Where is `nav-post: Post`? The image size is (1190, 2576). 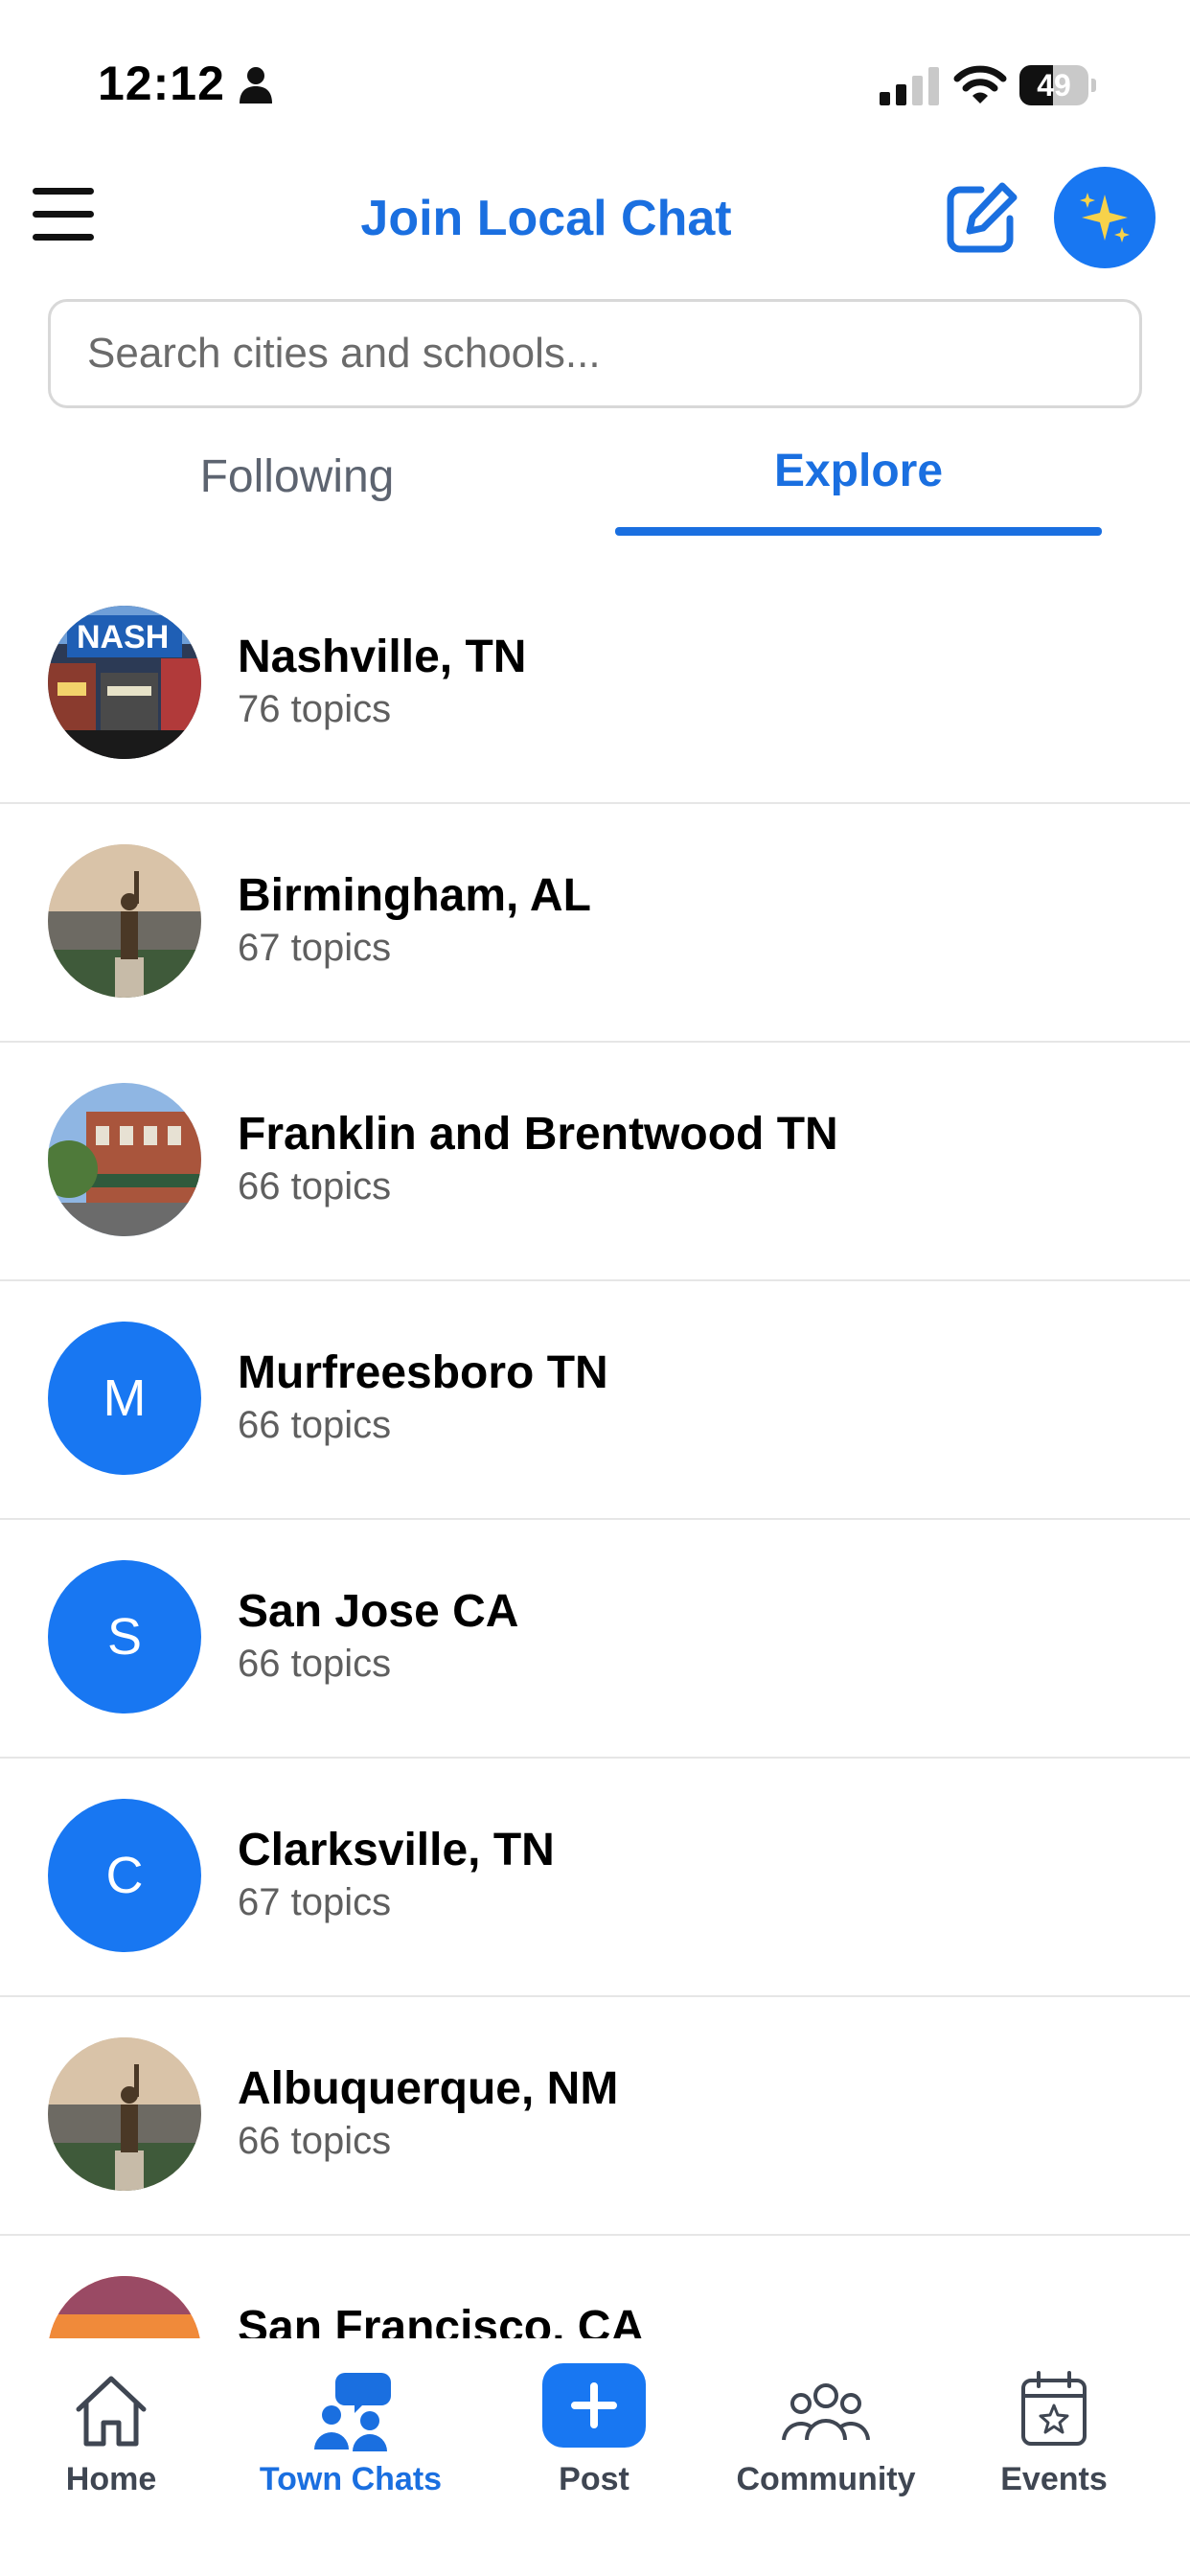 nav-post: Post is located at coordinates (594, 2434).